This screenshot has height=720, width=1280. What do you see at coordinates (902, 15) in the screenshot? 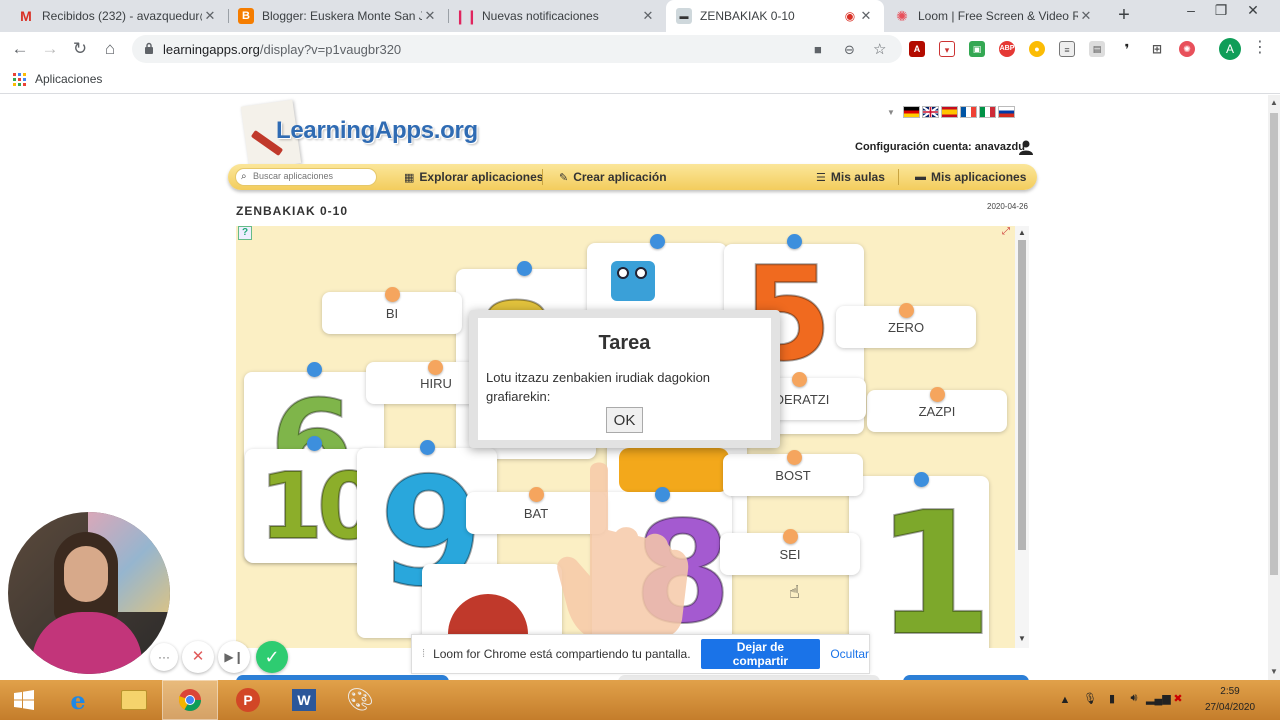
I see `loom-icon: ✺` at bounding box center [902, 15].